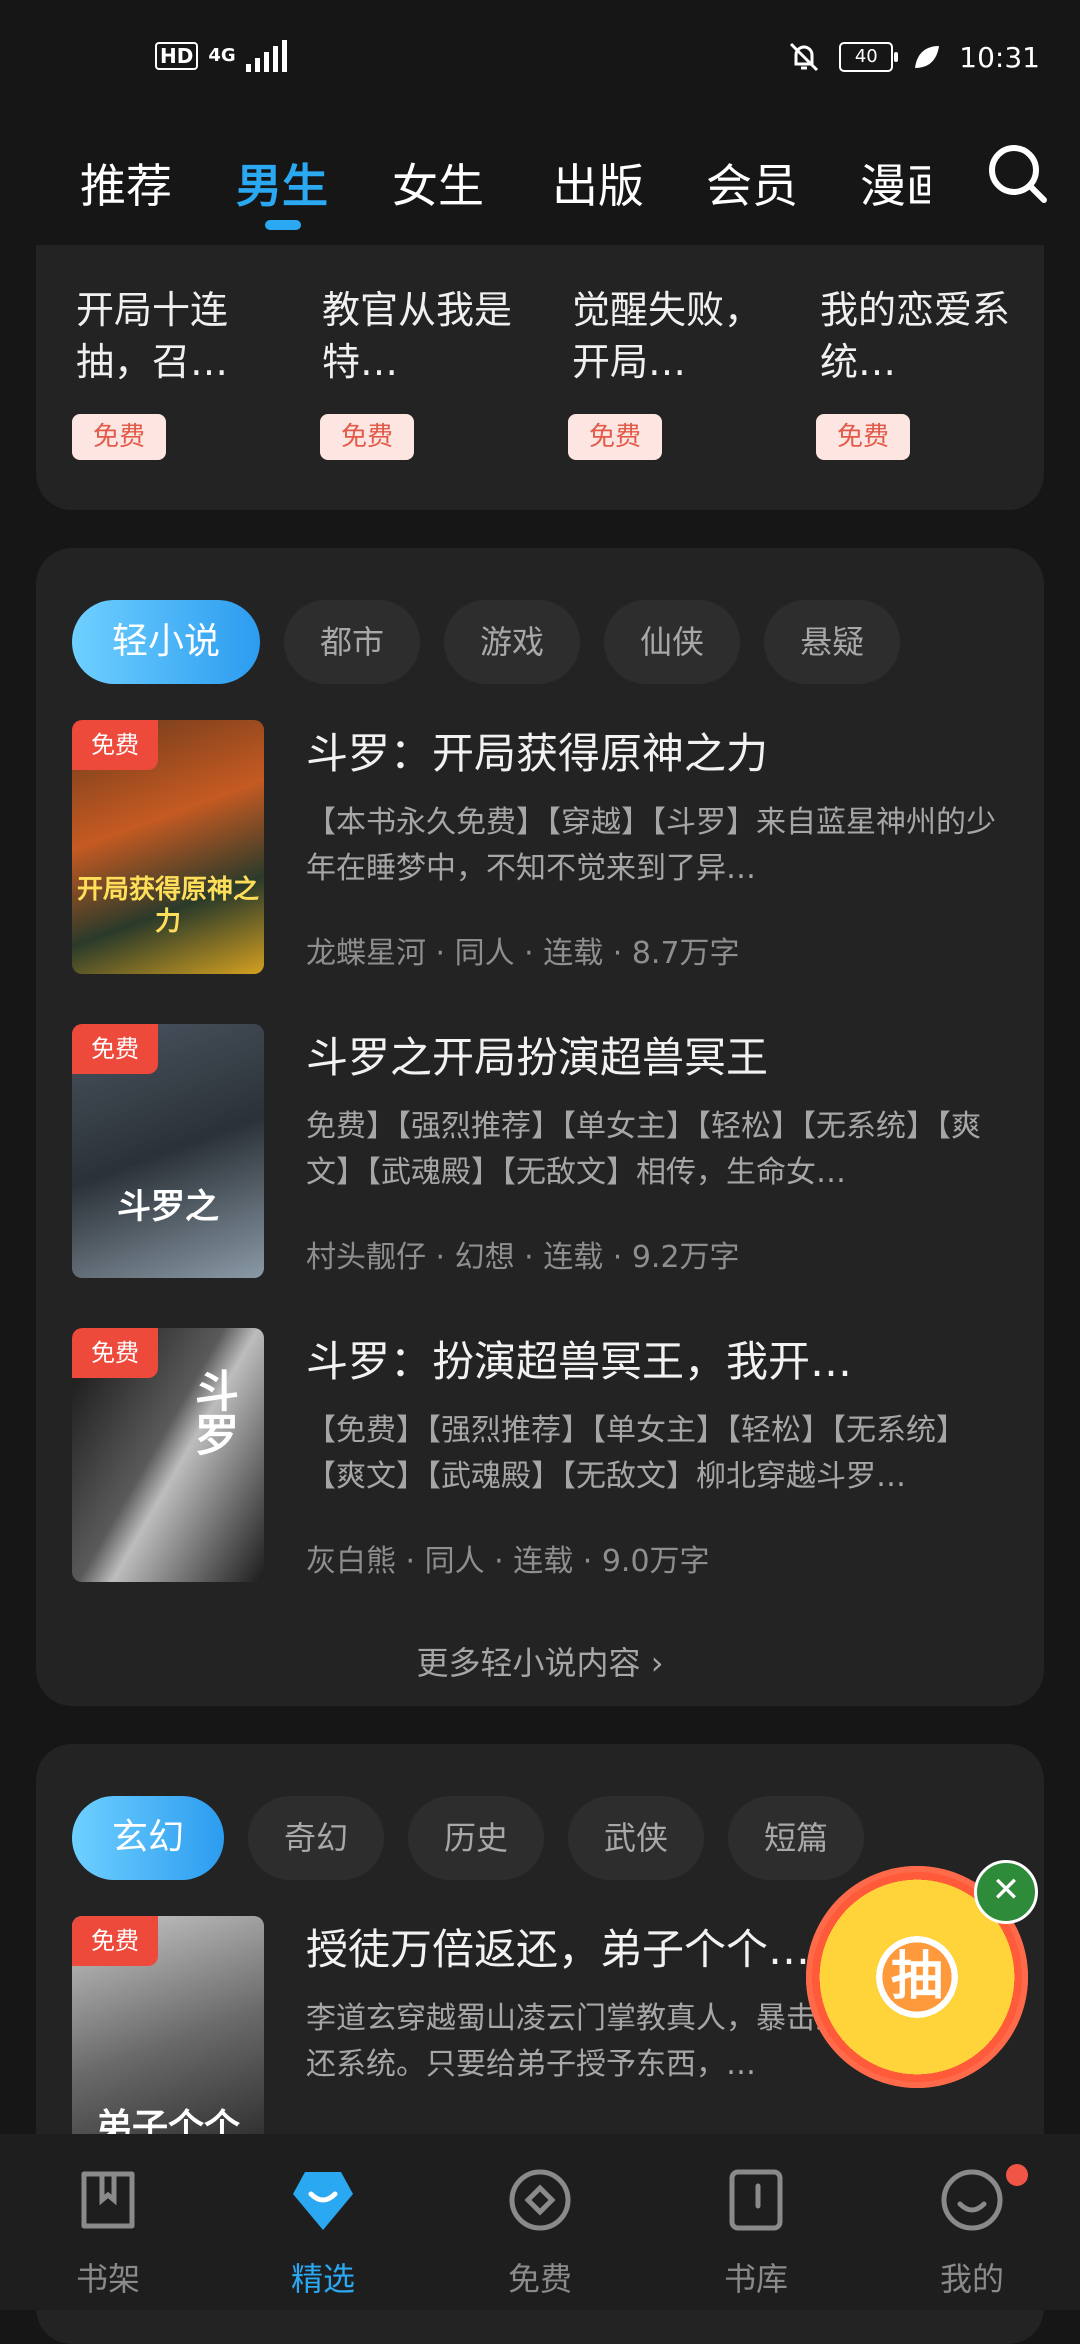 Image resolution: width=1080 pixels, height=2344 pixels. What do you see at coordinates (282, 183) in the screenshot?
I see `tab-male: 男生` at bounding box center [282, 183].